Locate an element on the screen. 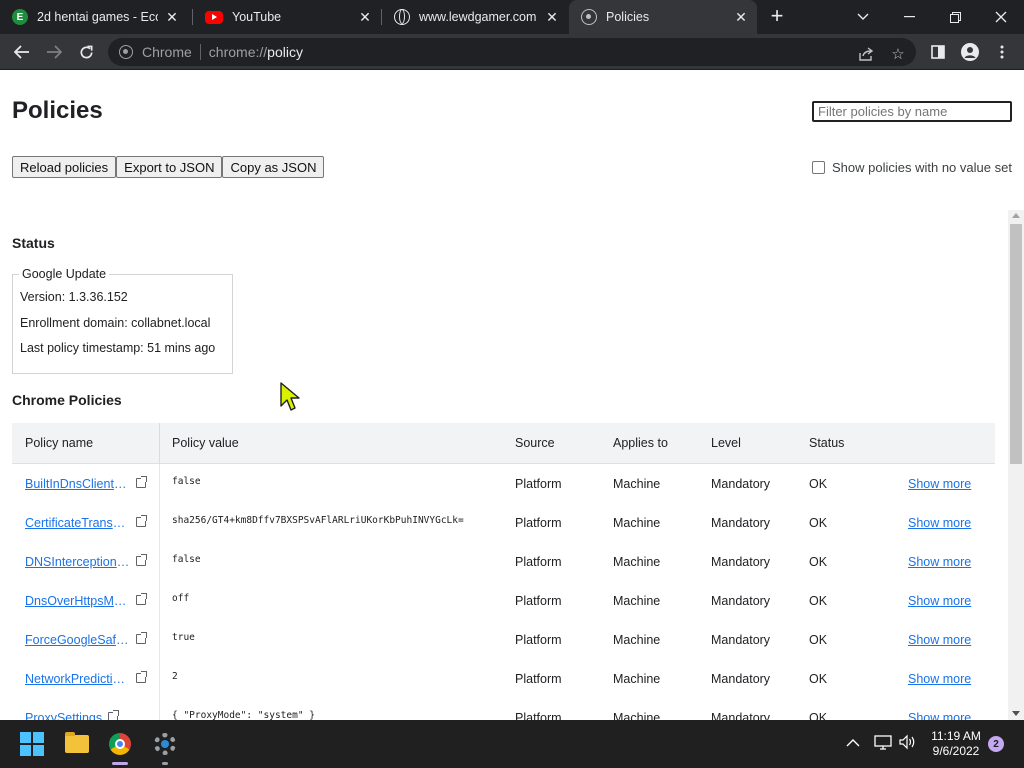 This screenshot has width=1024, height=768. share-icon is located at coordinates (866, 54).